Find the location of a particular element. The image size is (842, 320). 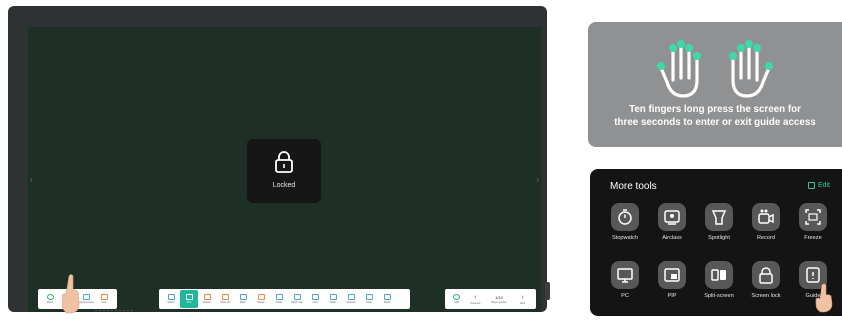

mind-map-tool-button: Mind map is located at coordinates (297, 299).